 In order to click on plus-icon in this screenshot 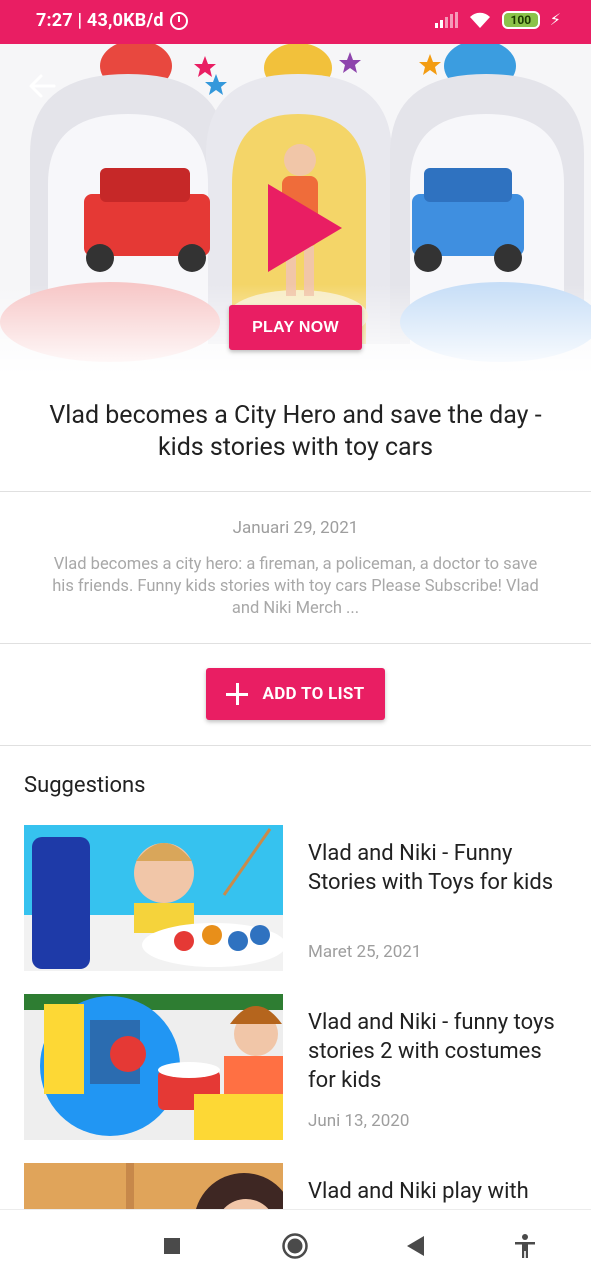, I will do `click(237, 694)`.